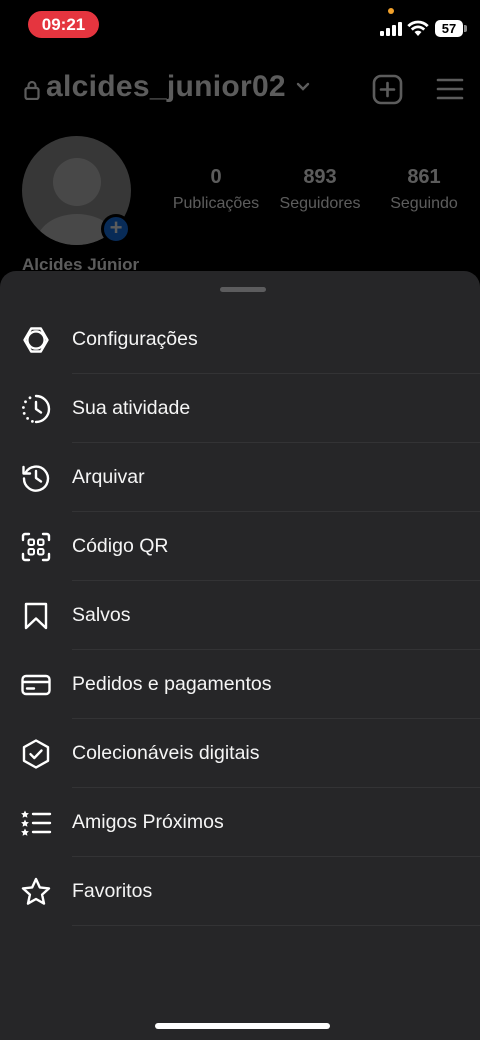  Describe the element at coordinates (36, 546) in the screenshot. I see `qr-code-icon` at that location.